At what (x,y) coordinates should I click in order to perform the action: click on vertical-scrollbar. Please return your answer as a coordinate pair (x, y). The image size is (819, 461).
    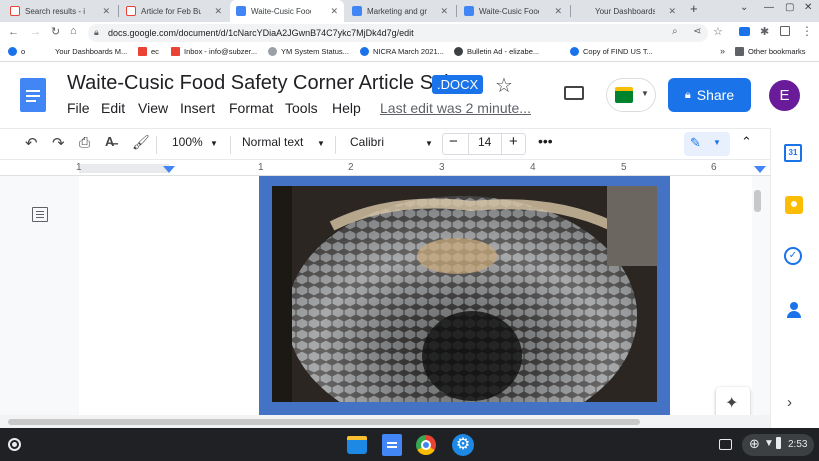
    Looking at the image, I should click on (757, 201).